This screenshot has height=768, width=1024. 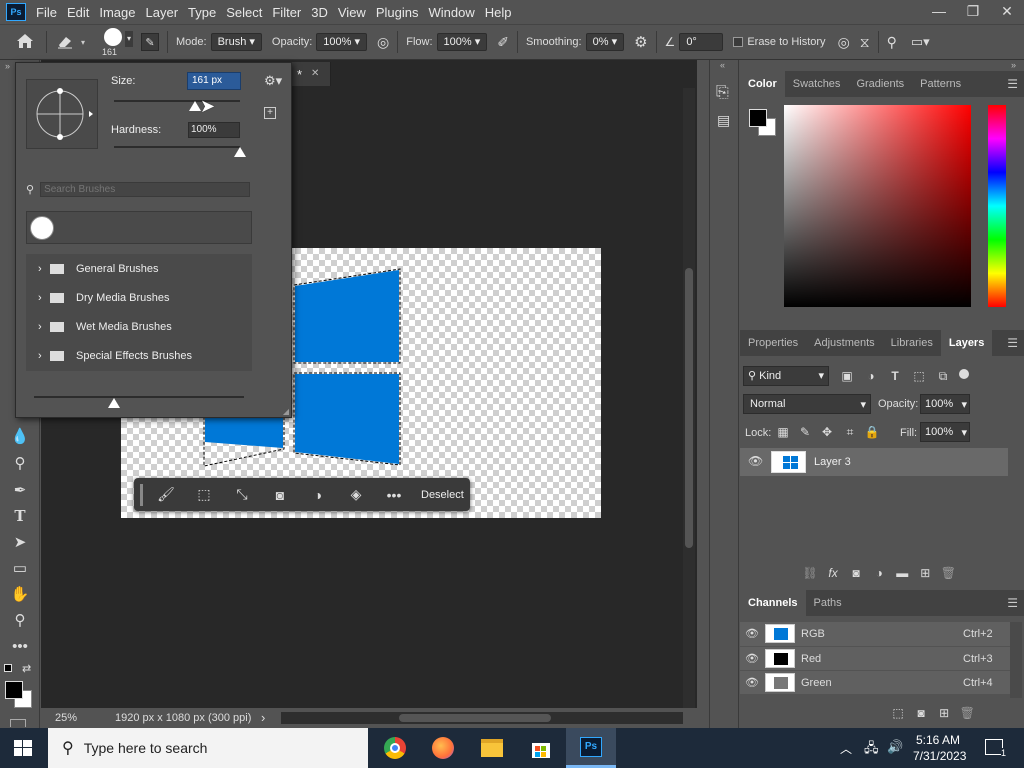 What do you see at coordinates (844, 42) in the screenshot?
I see `pressure-size-icon: ◎` at bounding box center [844, 42].